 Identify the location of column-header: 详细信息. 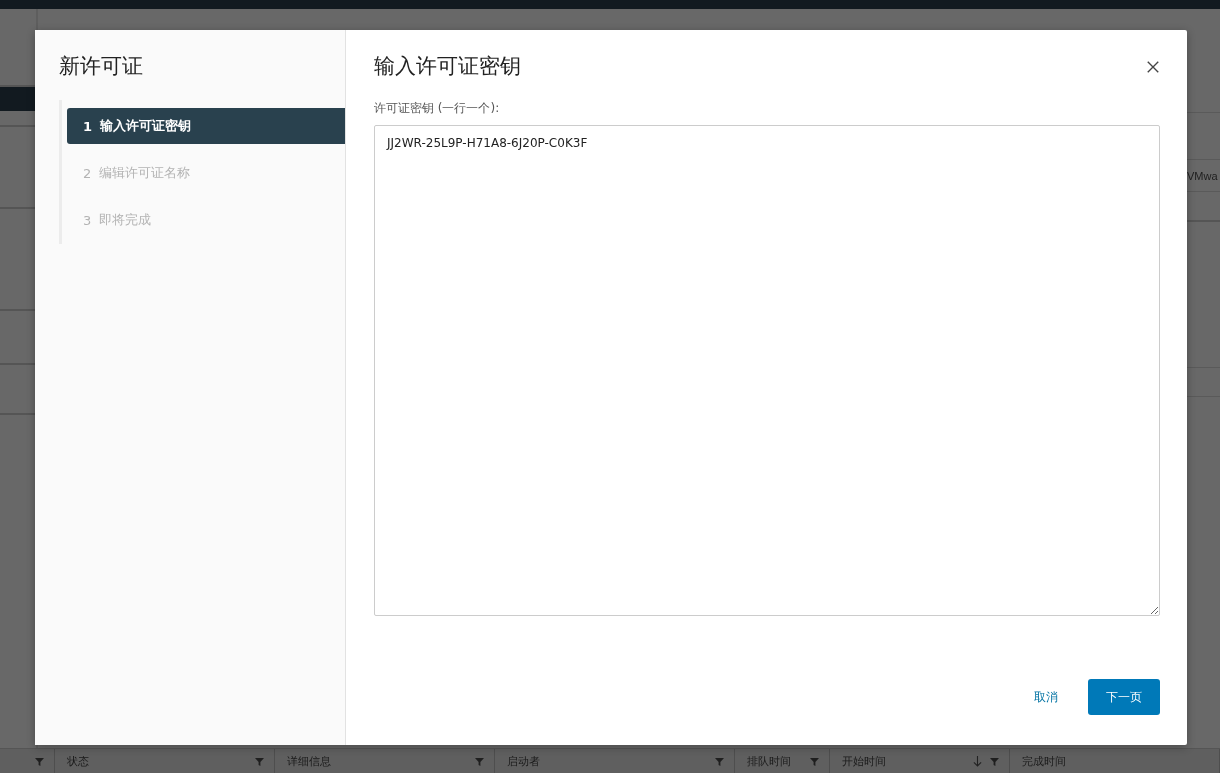
(309, 761).